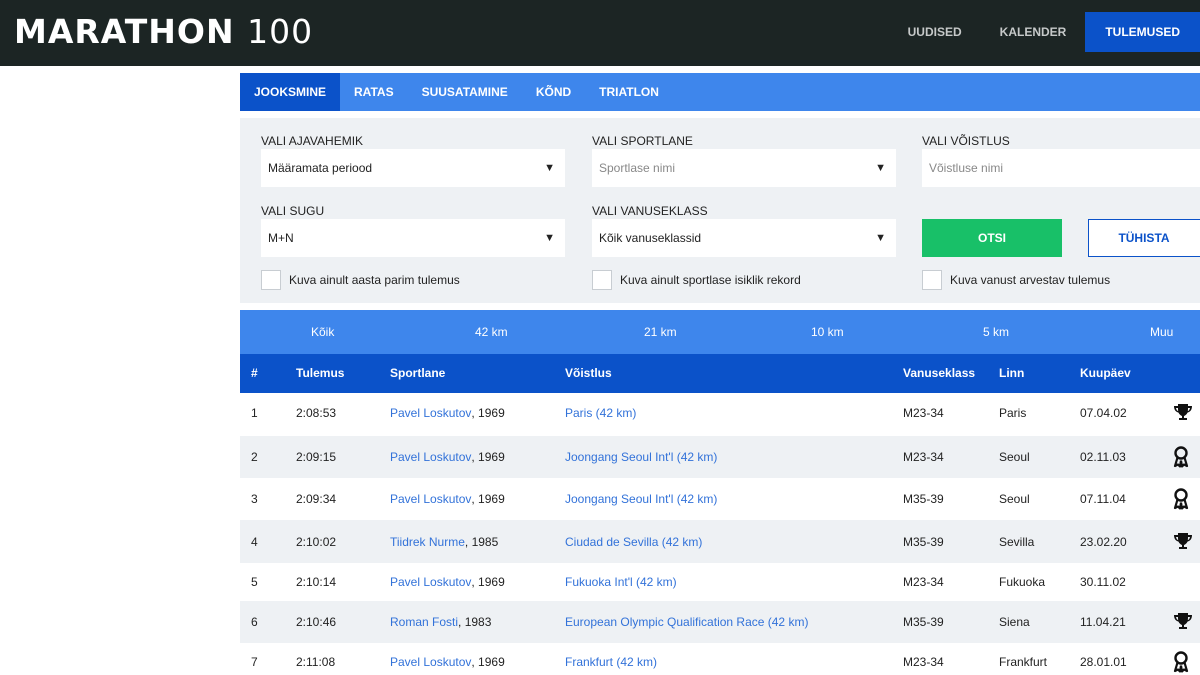 This screenshot has width=1200, height=675. Describe the element at coordinates (124, 31) in the screenshot. I see `logo-word: MARATHON` at that location.